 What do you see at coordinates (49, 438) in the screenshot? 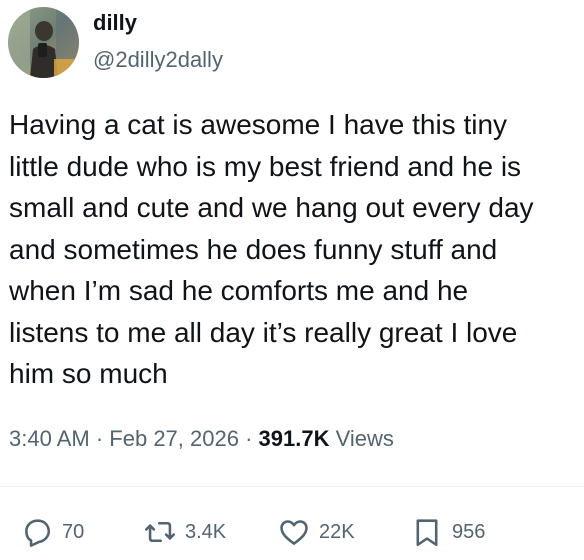
I see `tweet-time: 3:40 AM` at bounding box center [49, 438].